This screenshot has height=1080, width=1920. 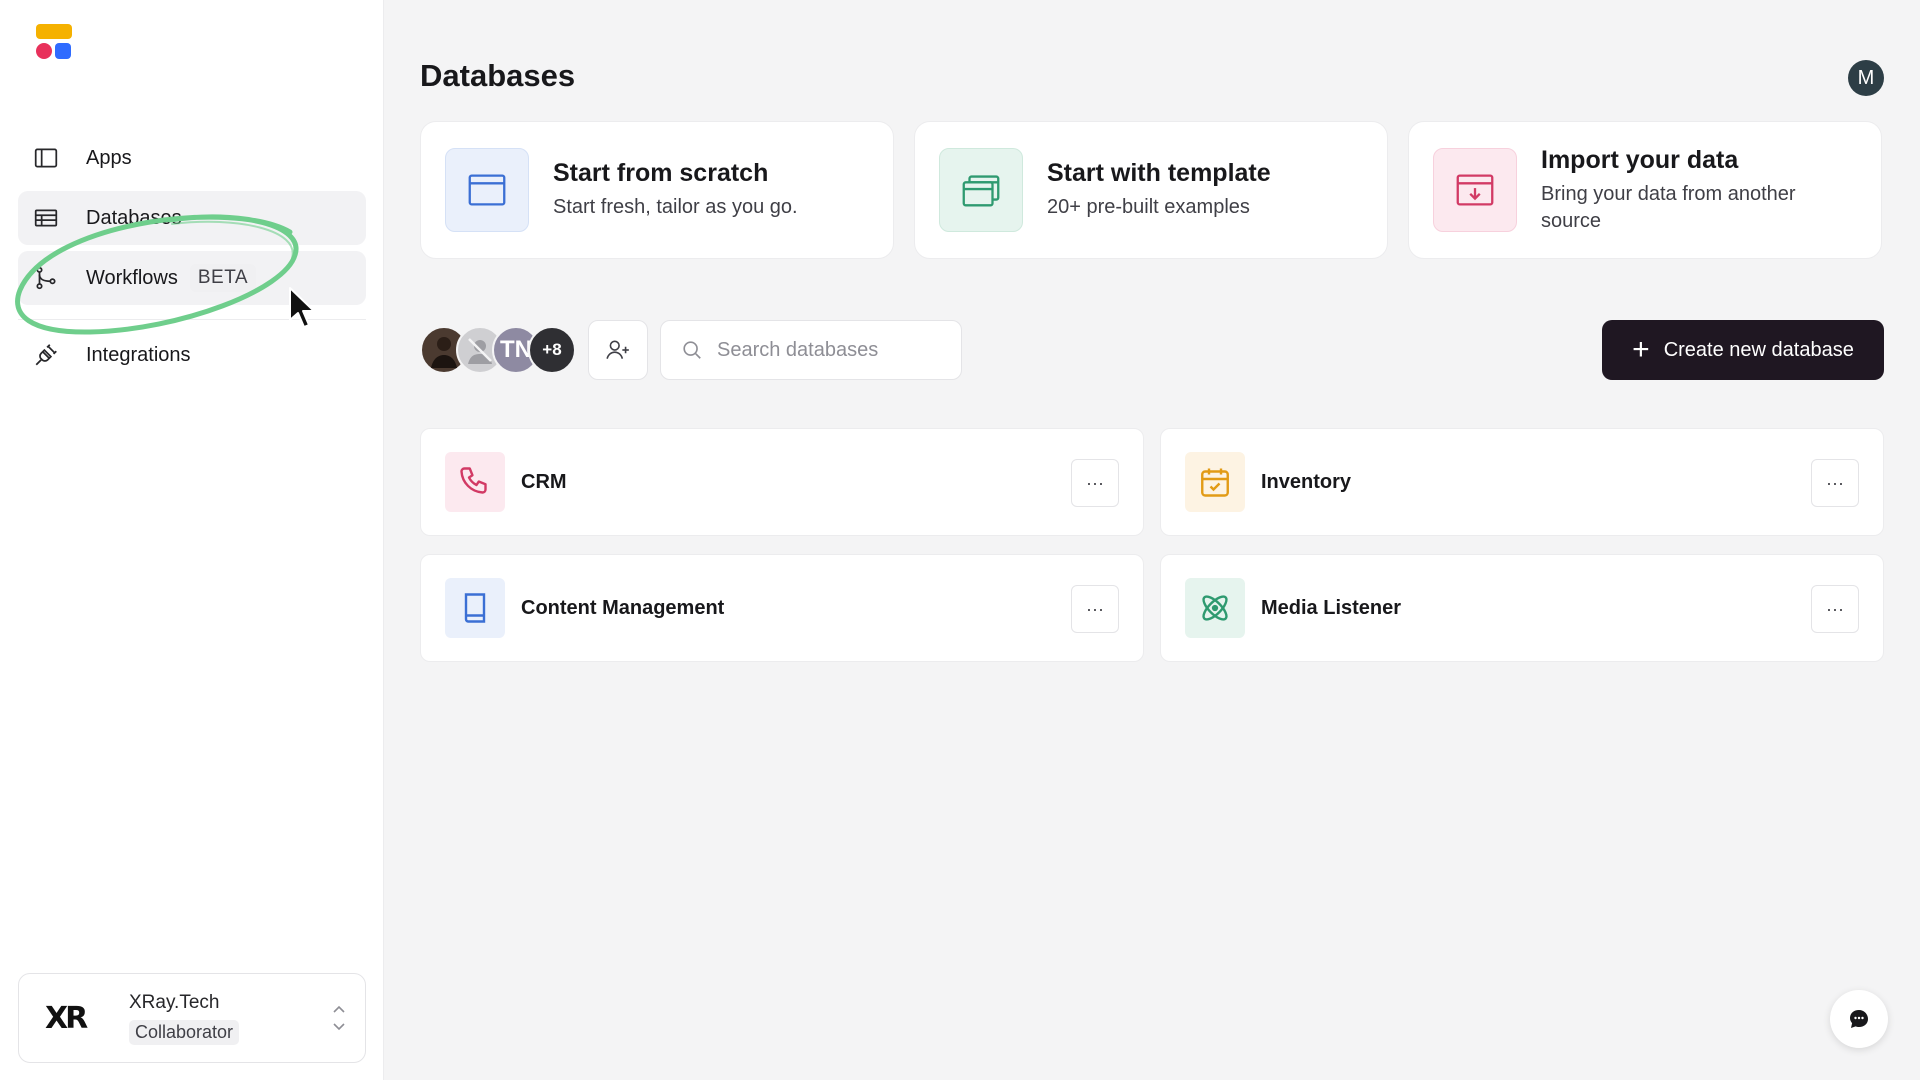 I want to click on database-name: Inventory, so click(x=1306, y=481).